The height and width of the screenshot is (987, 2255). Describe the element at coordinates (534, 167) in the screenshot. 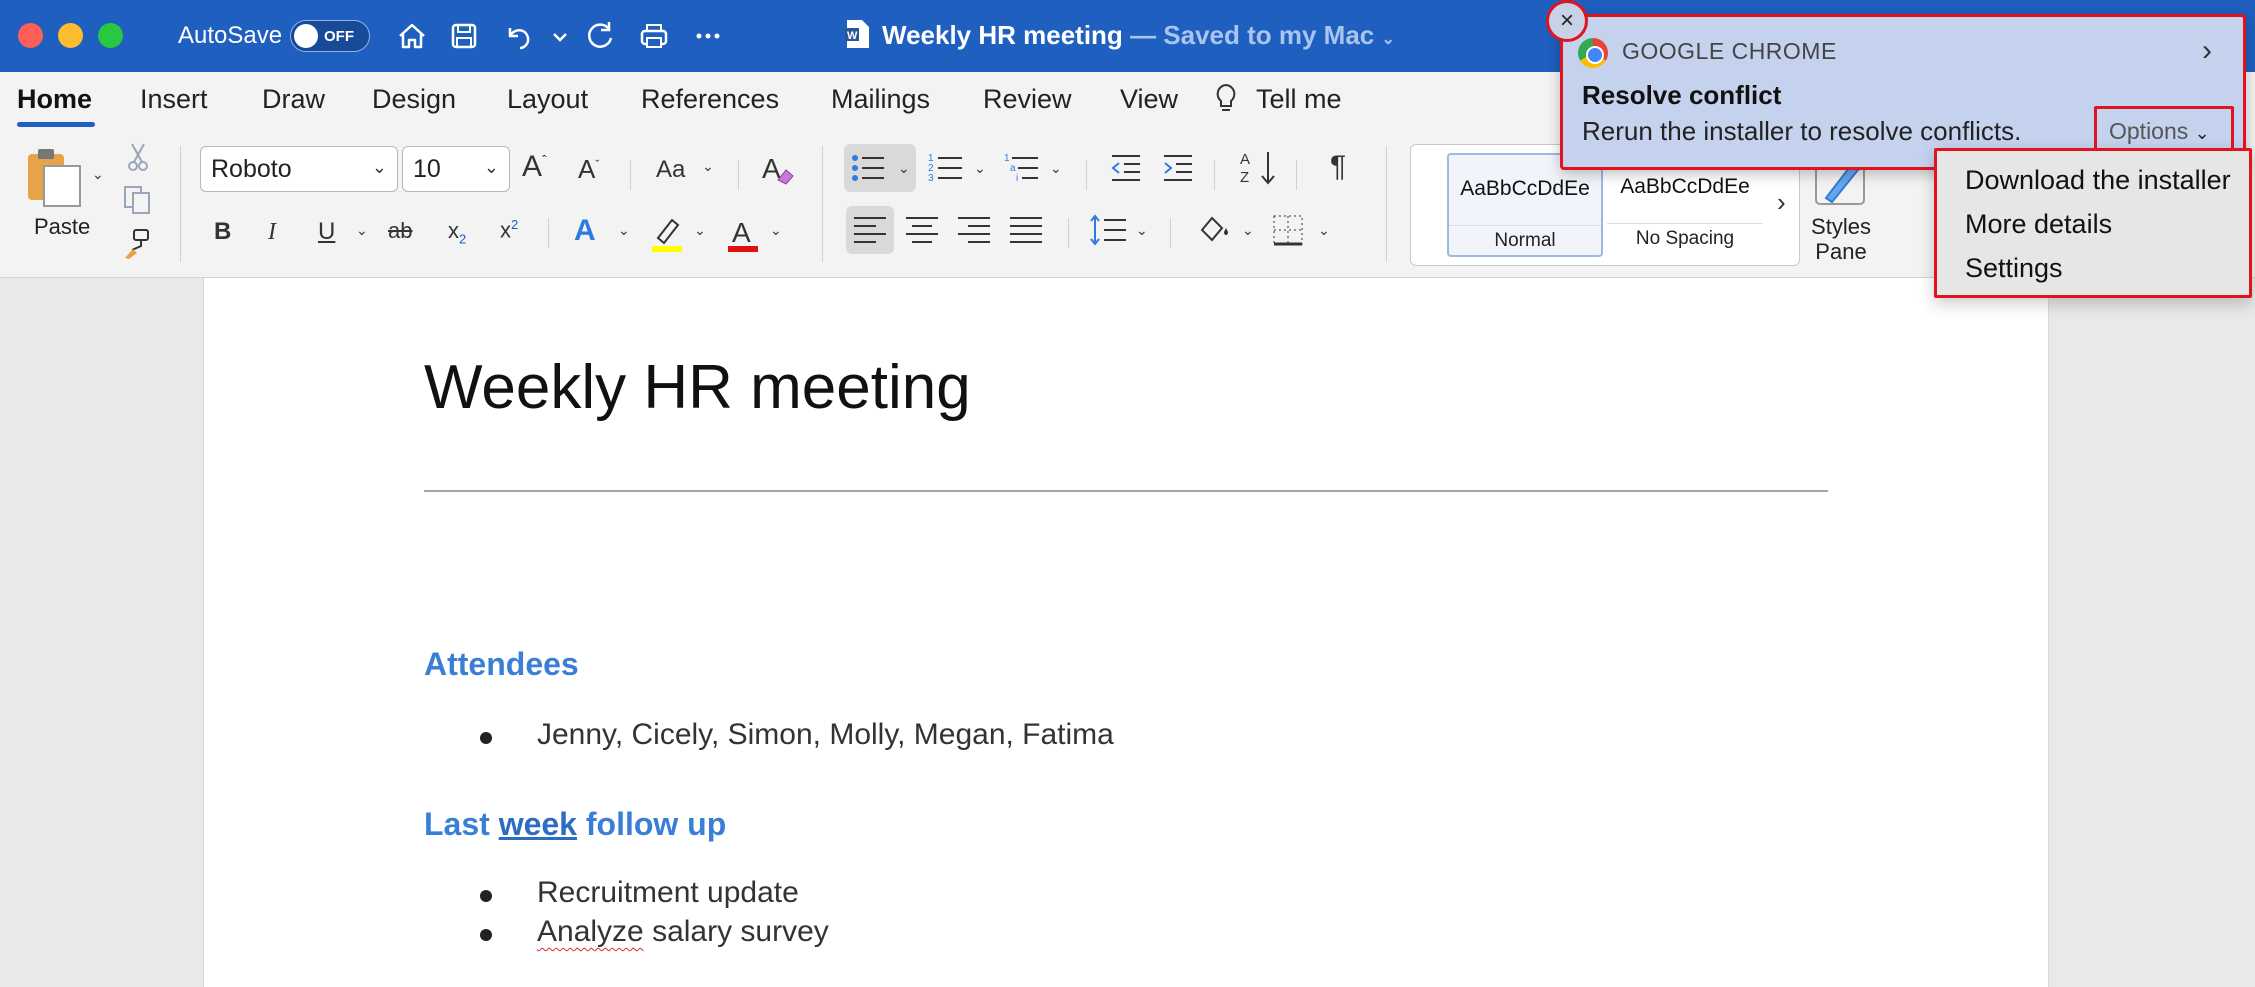

I see `grow-font-icon: Aˆ` at that location.